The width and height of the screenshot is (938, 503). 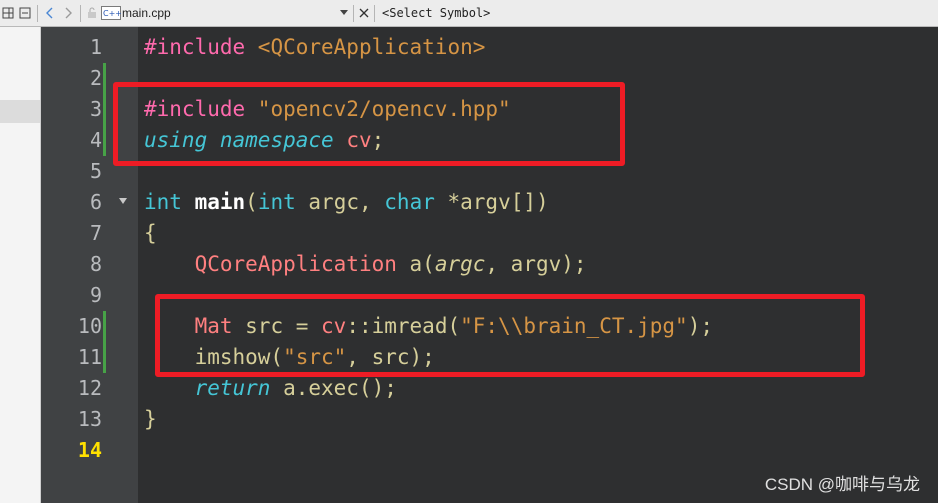 I want to click on watermark: CSDN @咖啡与乌龙, so click(x=842, y=484).